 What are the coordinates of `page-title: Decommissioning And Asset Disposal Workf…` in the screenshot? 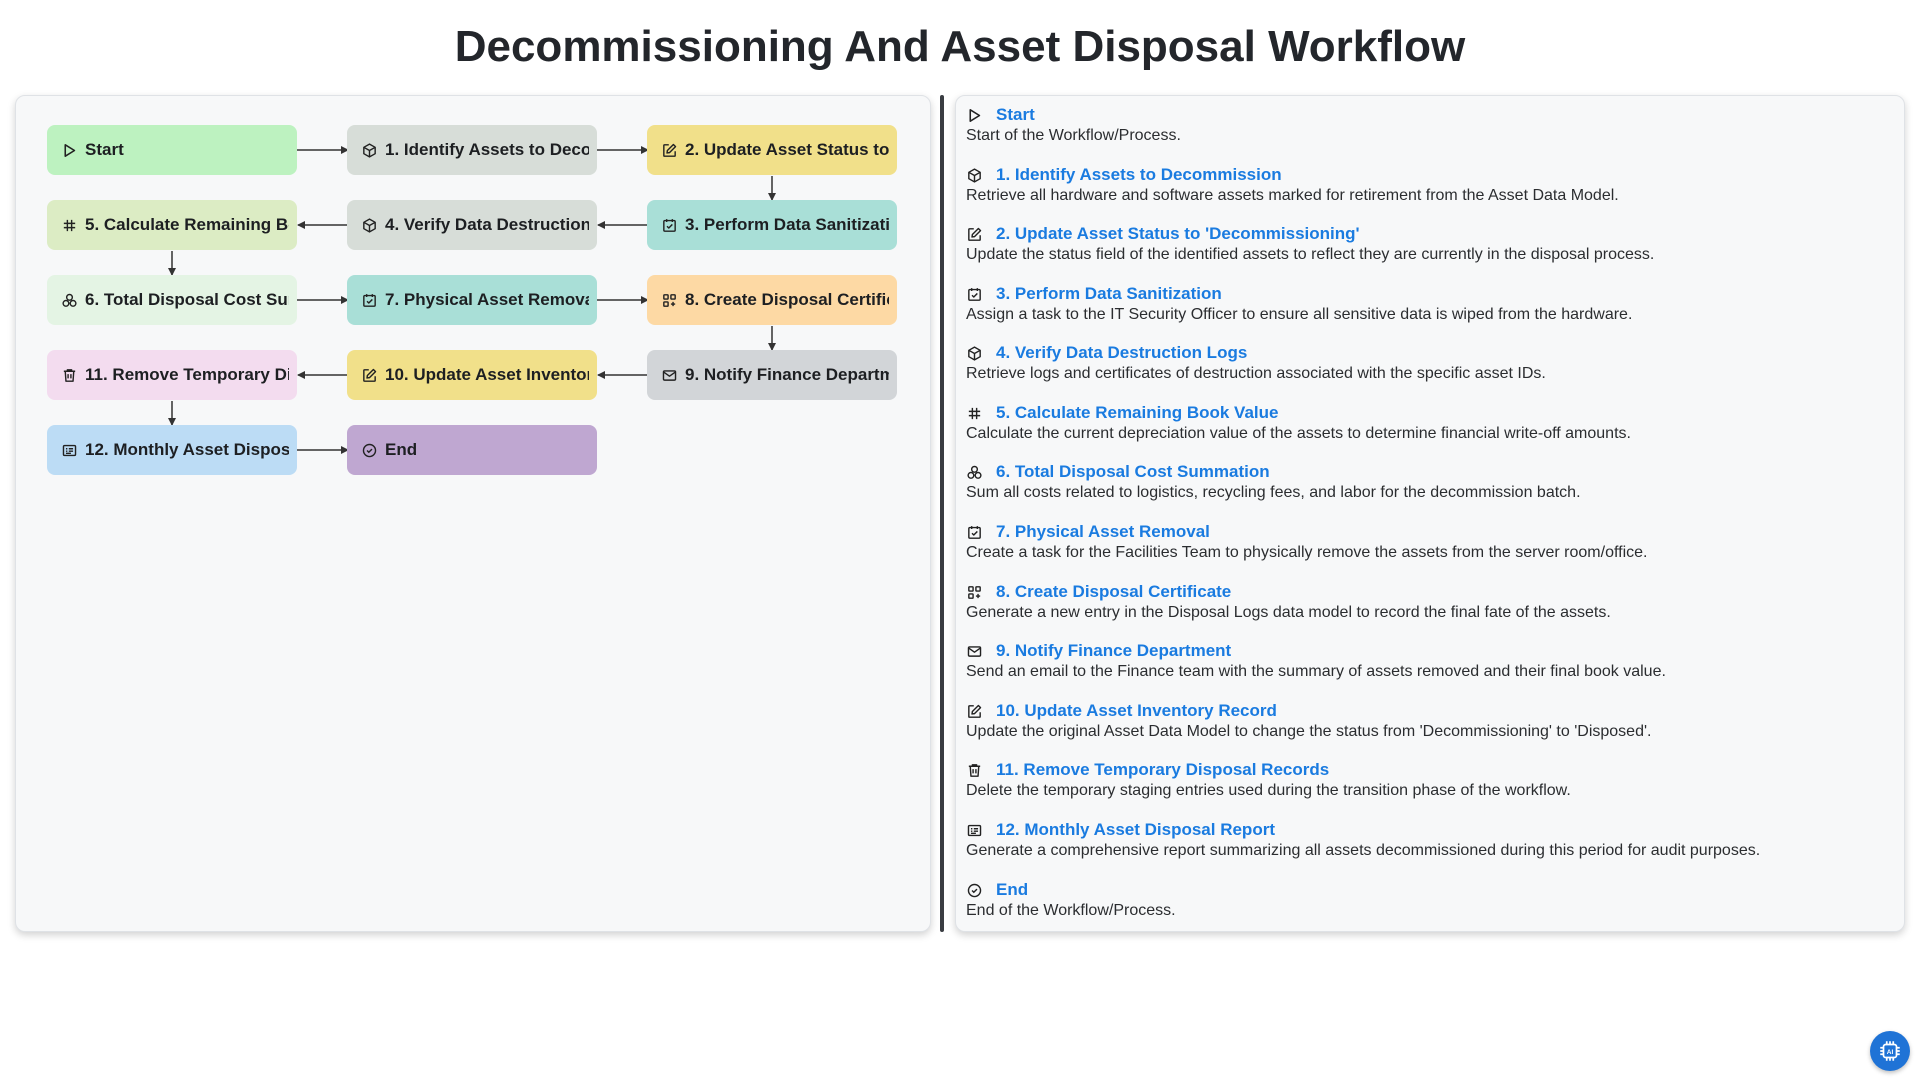 It's located at (960, 46).